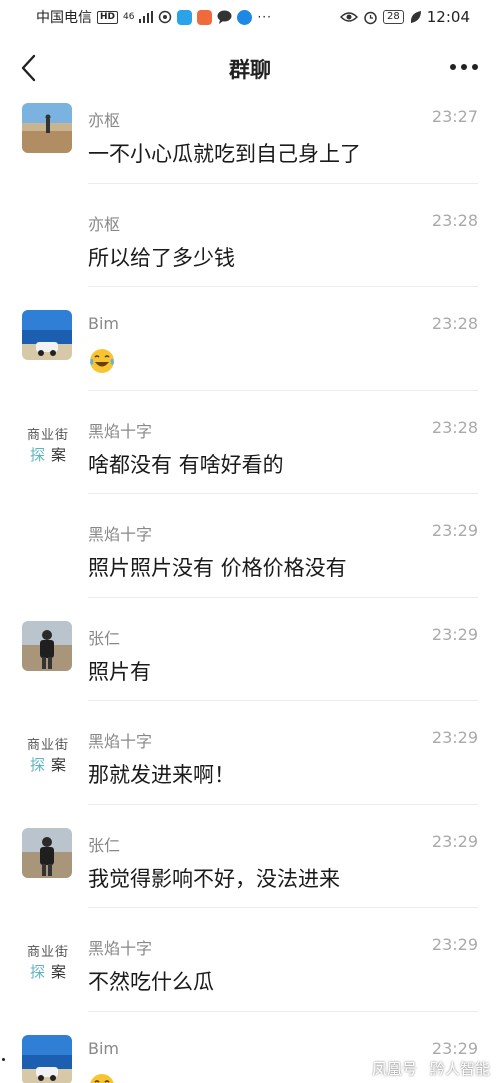  Describe the element at coordinates (349, 17) in the screenshot. I see `eye-icon` at that location.